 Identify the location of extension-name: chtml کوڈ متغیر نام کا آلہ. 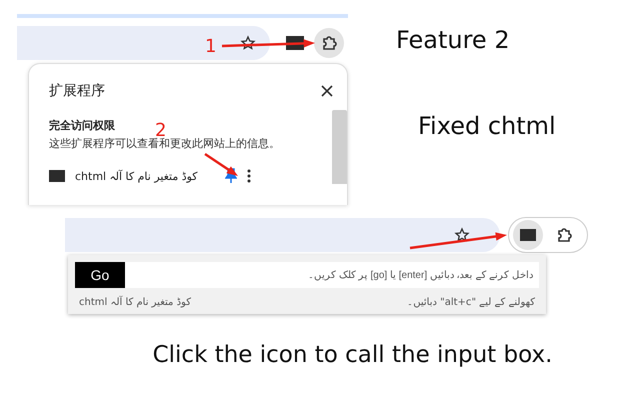
(137, 176).